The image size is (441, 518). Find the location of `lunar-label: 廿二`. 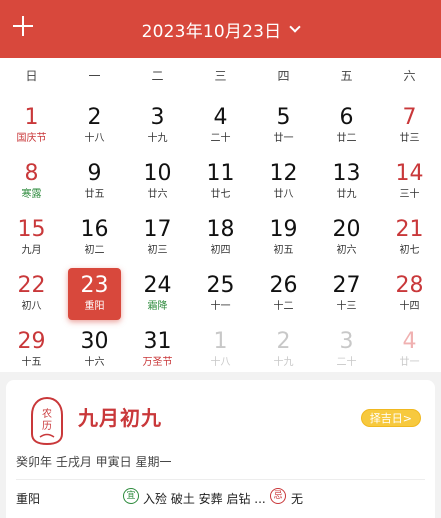

lunar-label: 廿二 is located at coordinates (346, 138).